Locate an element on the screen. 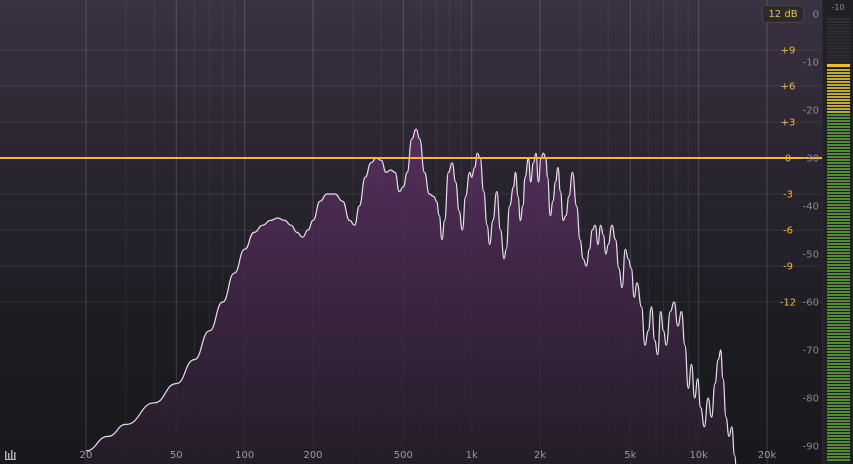  level-label: -30 is located at coordinates (811, 159).